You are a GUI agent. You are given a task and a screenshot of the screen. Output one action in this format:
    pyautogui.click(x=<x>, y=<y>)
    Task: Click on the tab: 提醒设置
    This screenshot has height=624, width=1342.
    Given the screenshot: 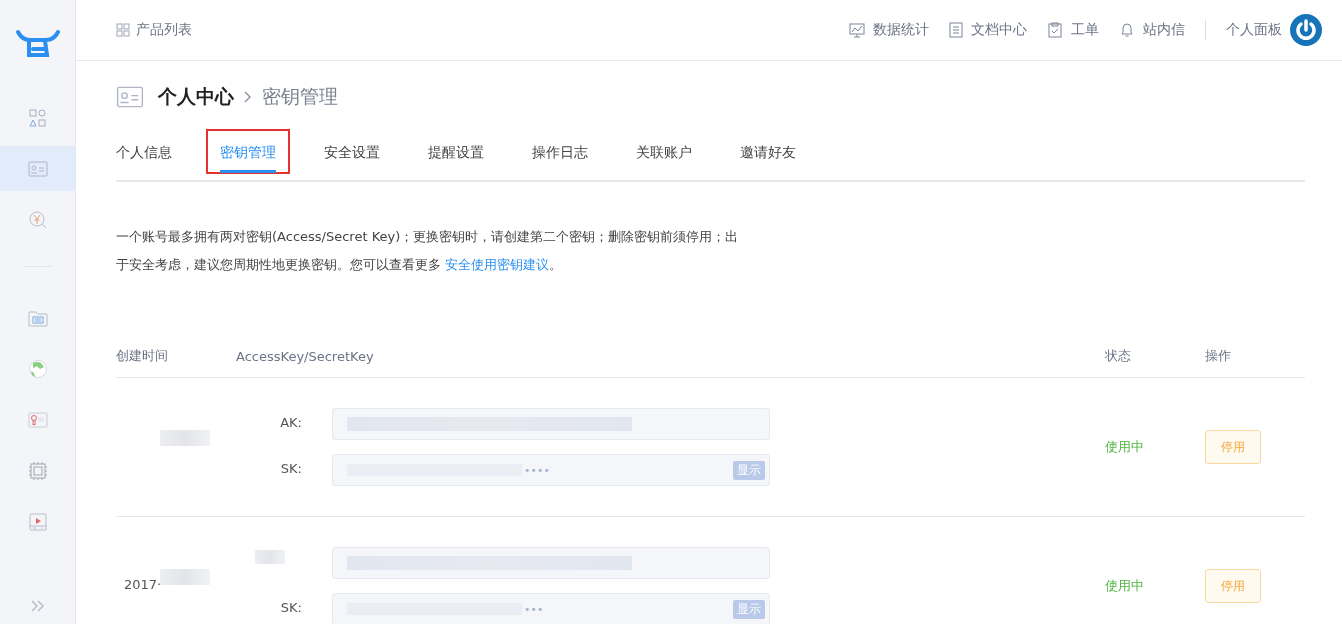 What is the action you would take?
    pyautogui.click(x=456, y=154)
    